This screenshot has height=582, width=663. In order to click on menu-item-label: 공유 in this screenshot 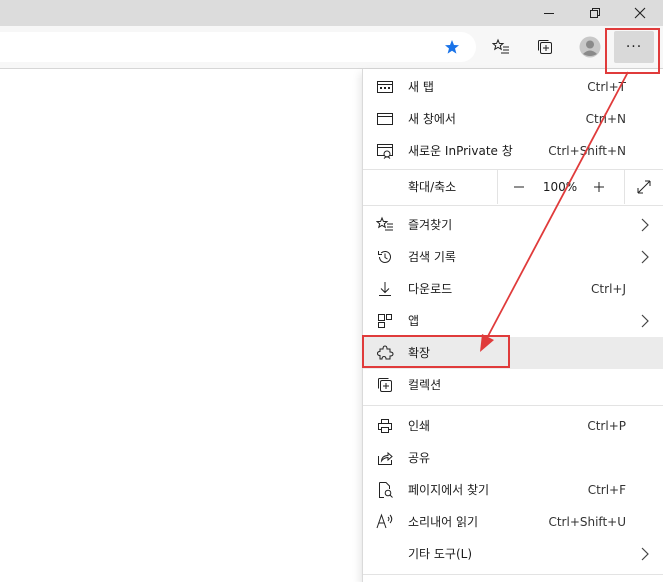, I will do `click(419, 458)`.